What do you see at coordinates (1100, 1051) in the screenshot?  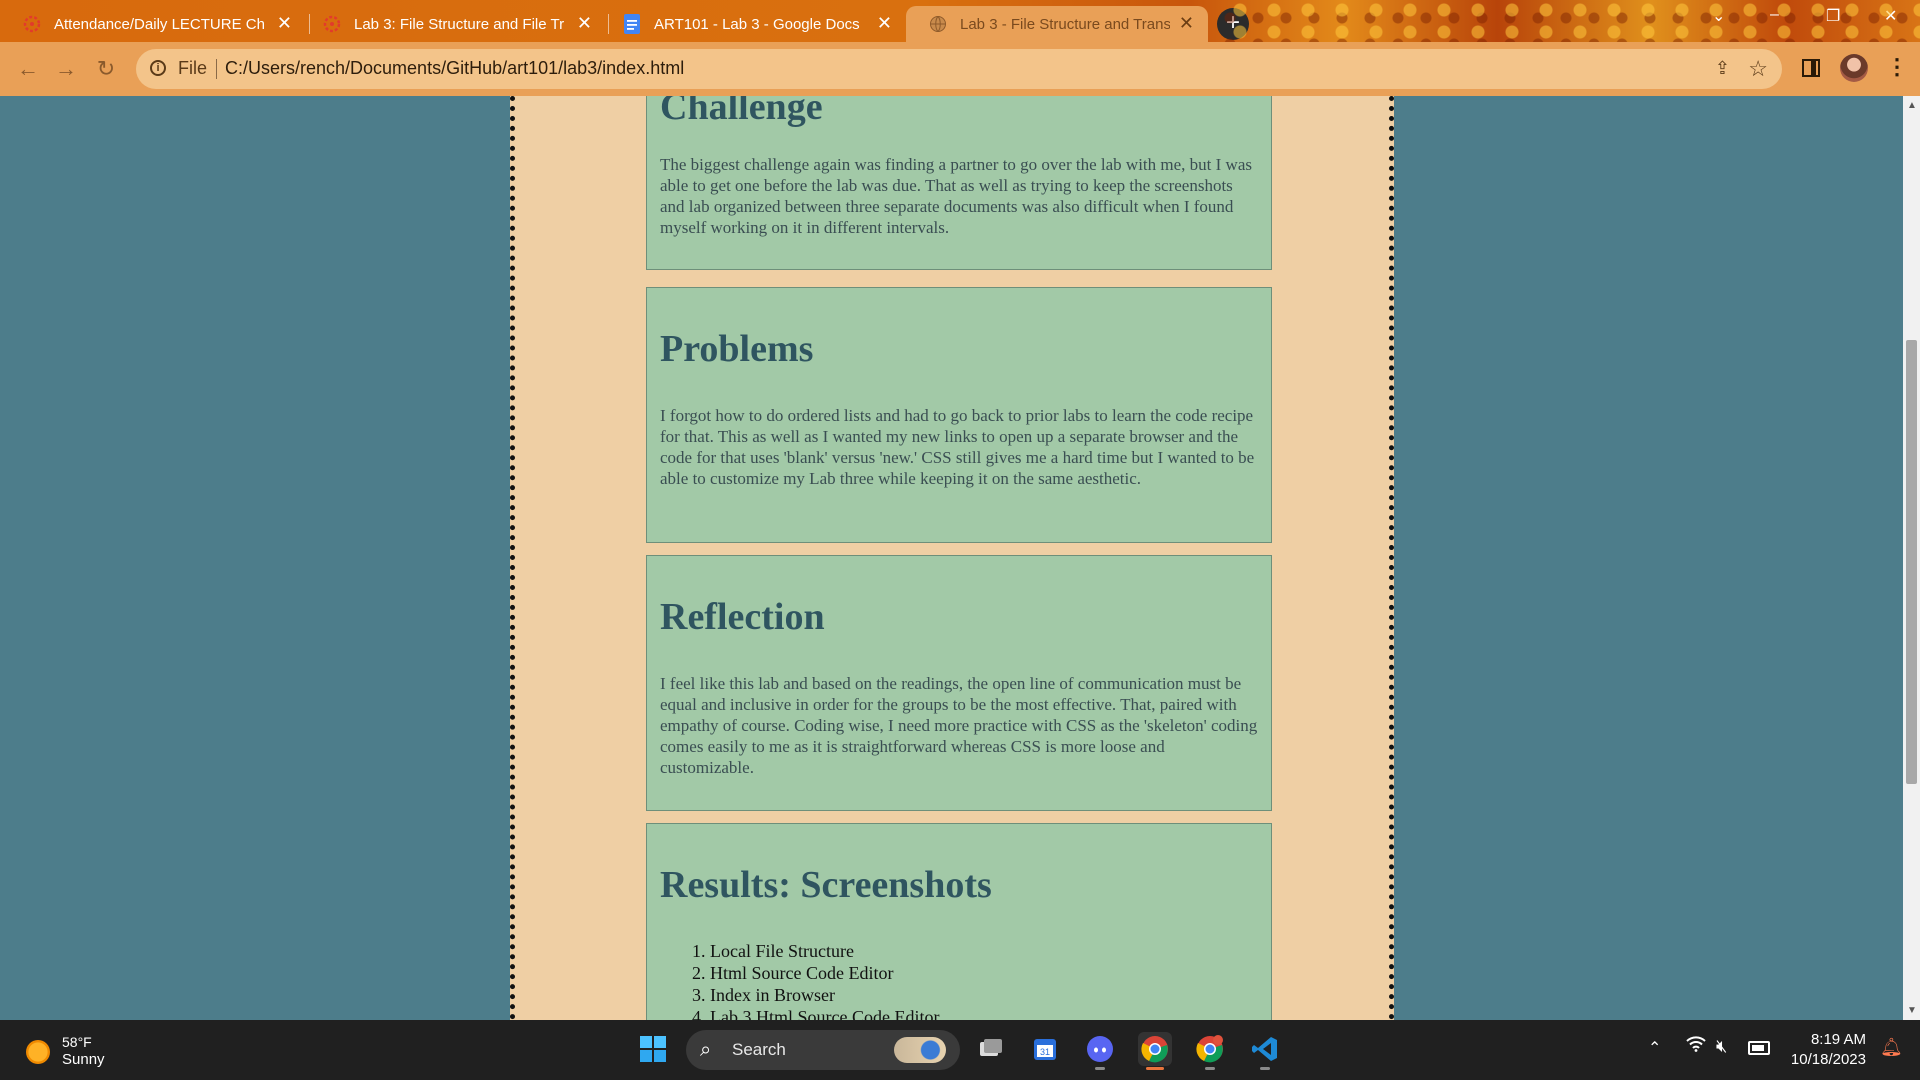 I see `discord-icon` at bounding box center [1100, 1051].